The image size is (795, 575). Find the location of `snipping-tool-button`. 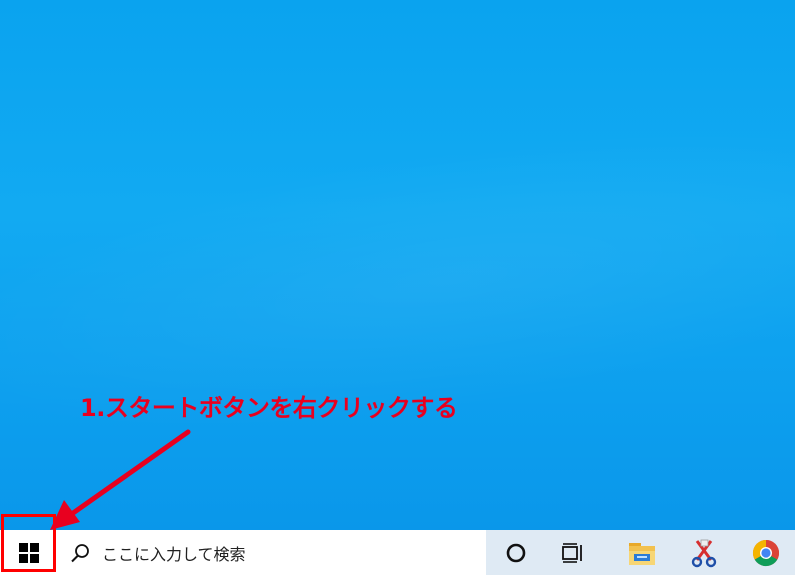

snipping-tool-button is located at coordinates (704, 552).